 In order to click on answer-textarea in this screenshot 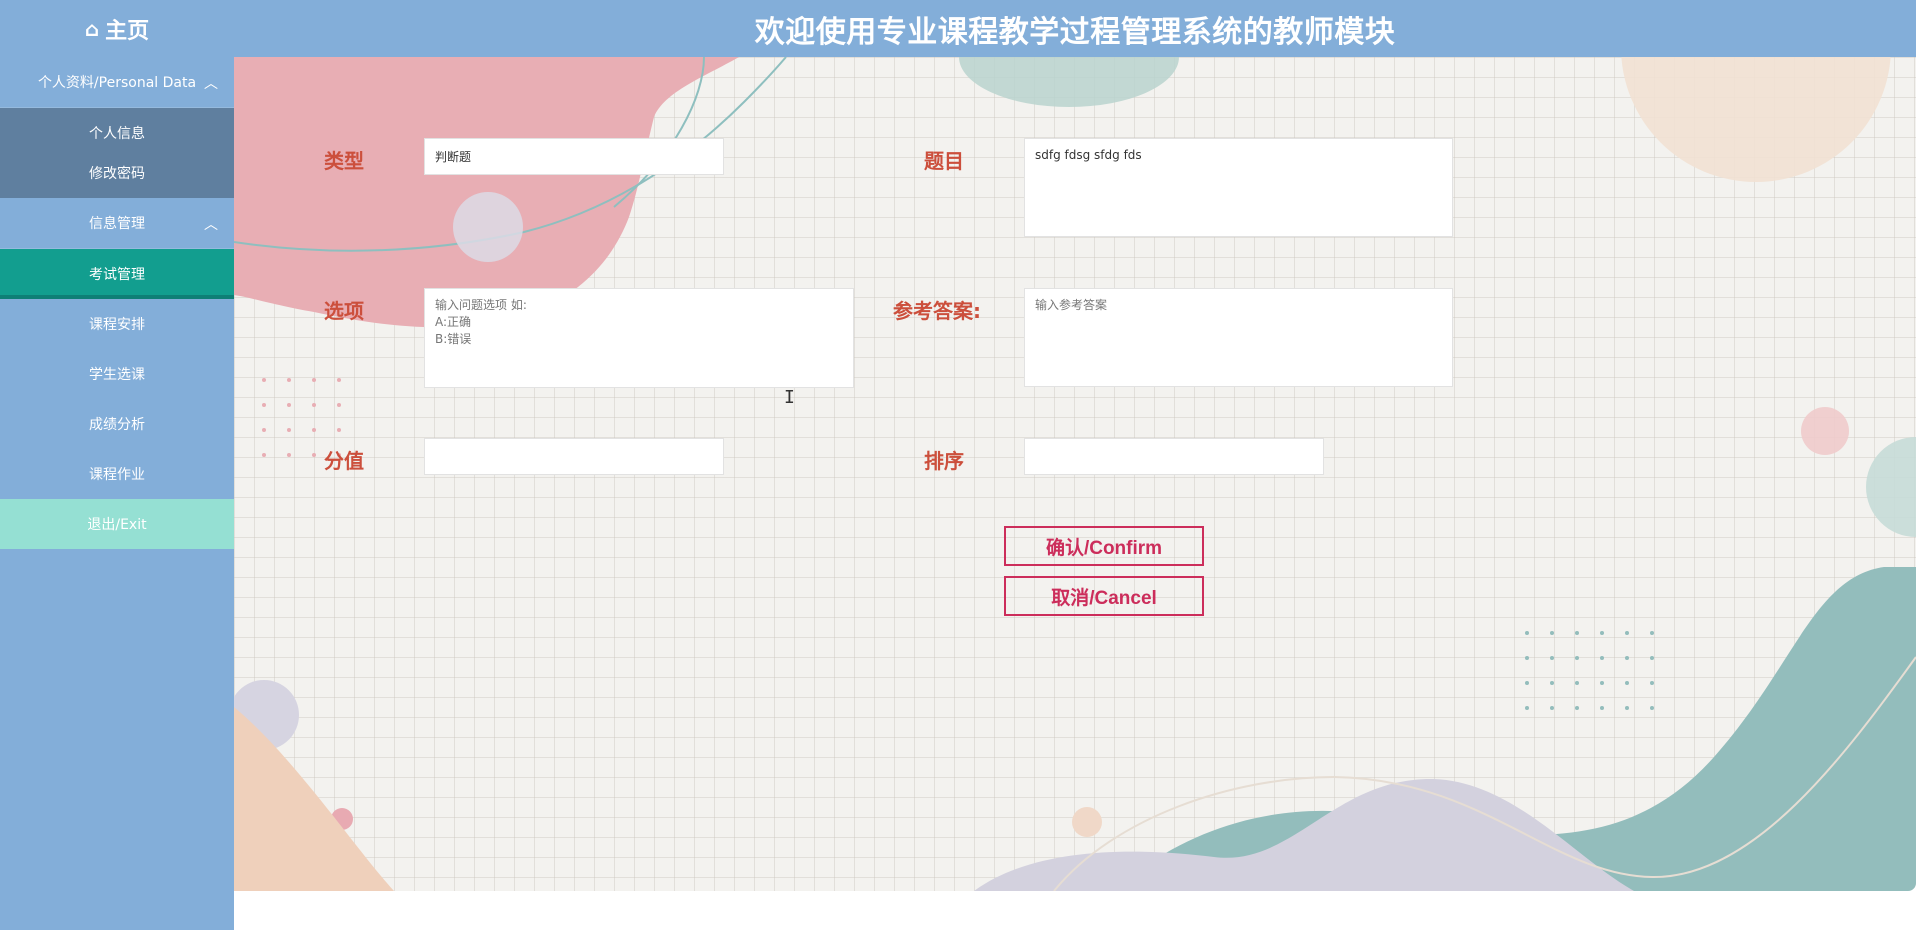, I will do `click(1238, 337)`.